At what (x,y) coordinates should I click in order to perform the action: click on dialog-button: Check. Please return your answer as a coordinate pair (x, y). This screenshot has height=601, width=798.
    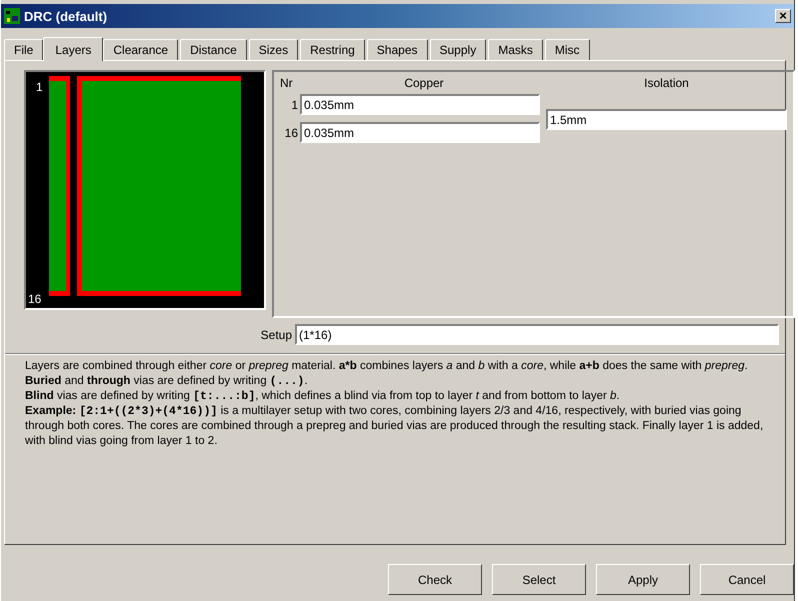
    Looking at the image, I should click on (435, 579).